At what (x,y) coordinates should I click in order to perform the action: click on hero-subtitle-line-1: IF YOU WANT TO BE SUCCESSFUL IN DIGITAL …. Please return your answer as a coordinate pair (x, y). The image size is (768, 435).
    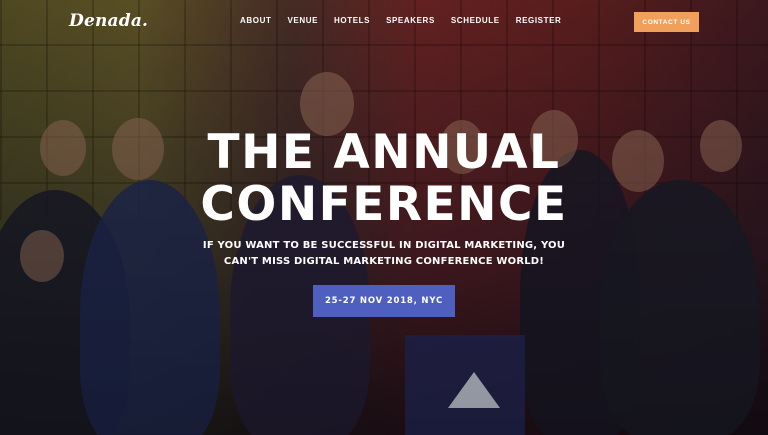
    Looking at the image, I should click on (384, 245).